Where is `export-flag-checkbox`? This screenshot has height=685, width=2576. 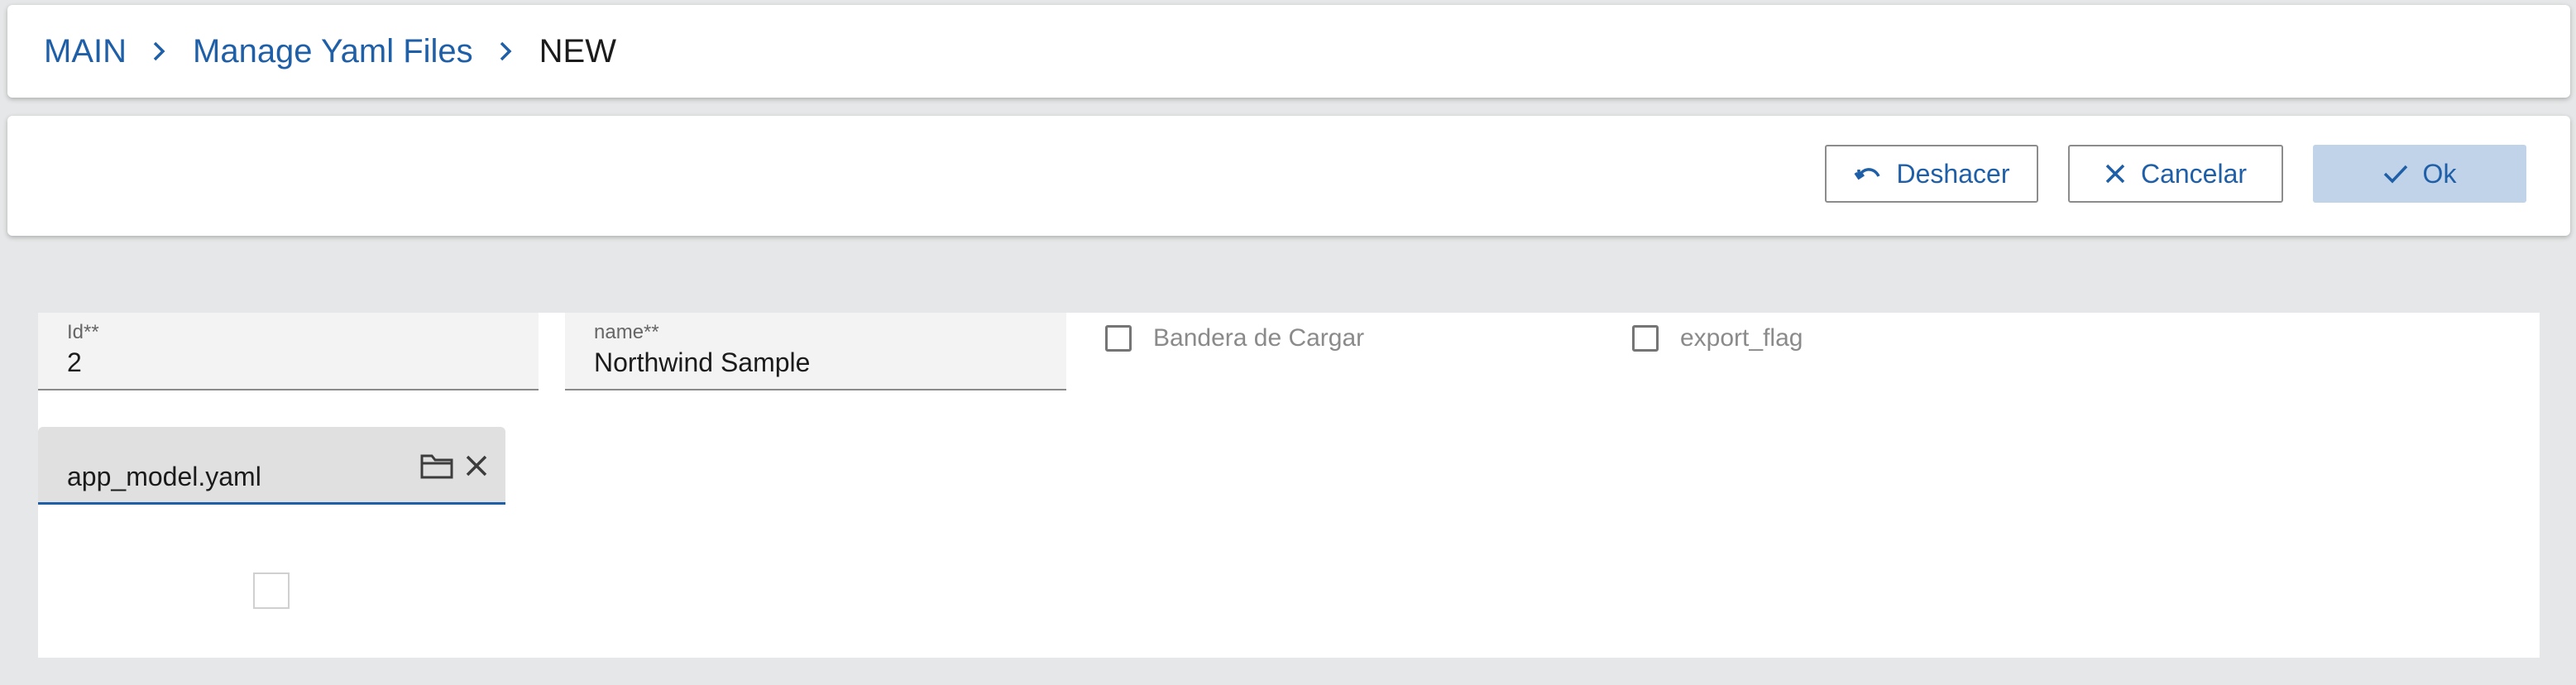 export-flag-checkbox is located at coordinates (1645, 338).